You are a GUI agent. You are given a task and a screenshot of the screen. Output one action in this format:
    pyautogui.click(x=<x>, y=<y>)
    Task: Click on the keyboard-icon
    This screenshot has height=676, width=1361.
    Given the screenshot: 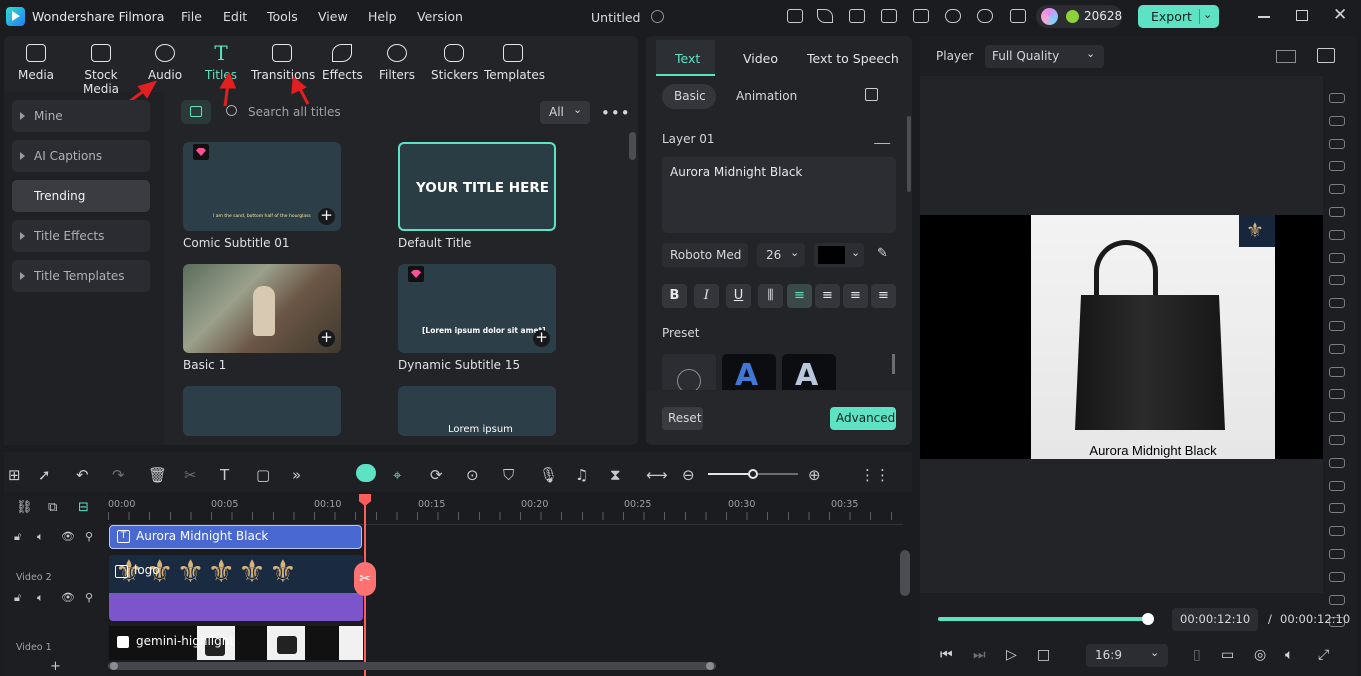 What is the action you would take?
    pyautogui.click(x=889, y=16)
    